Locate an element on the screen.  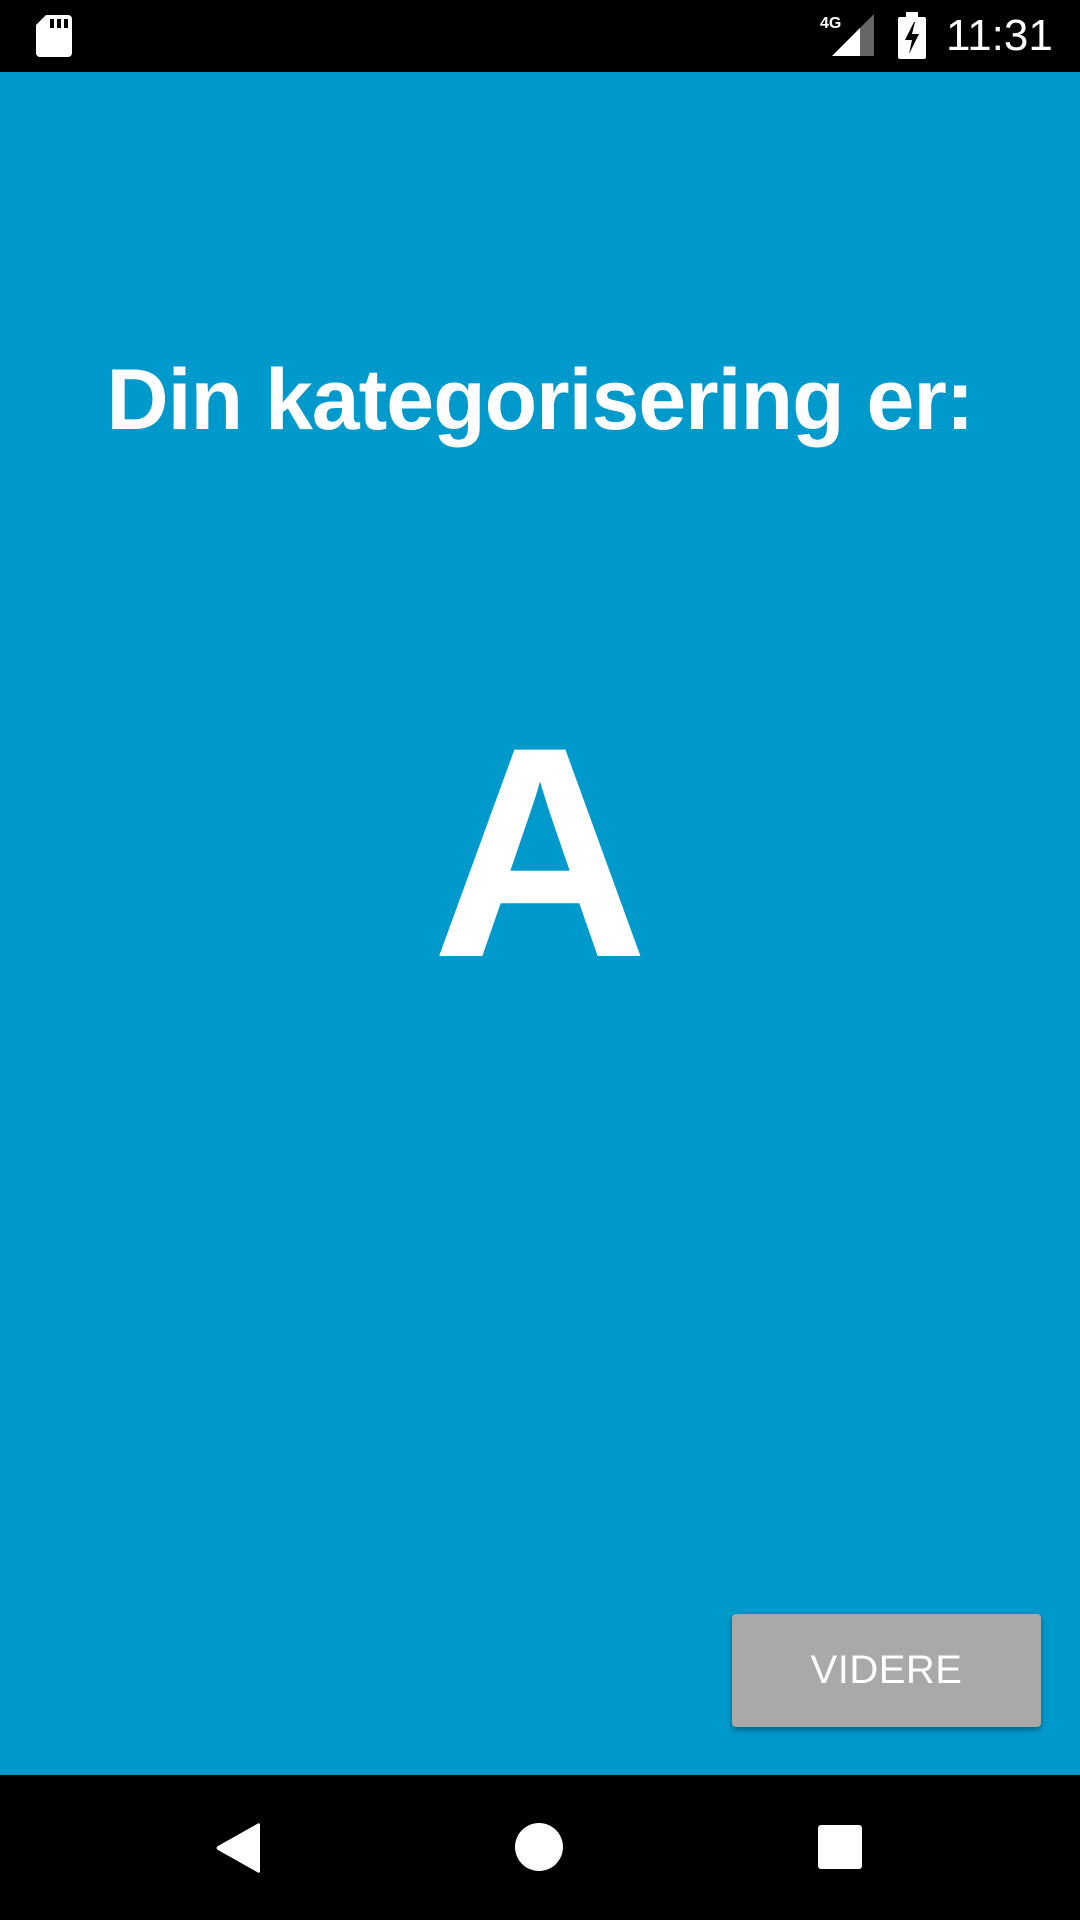
sd-card-icon is located at coordinates (54, 36).